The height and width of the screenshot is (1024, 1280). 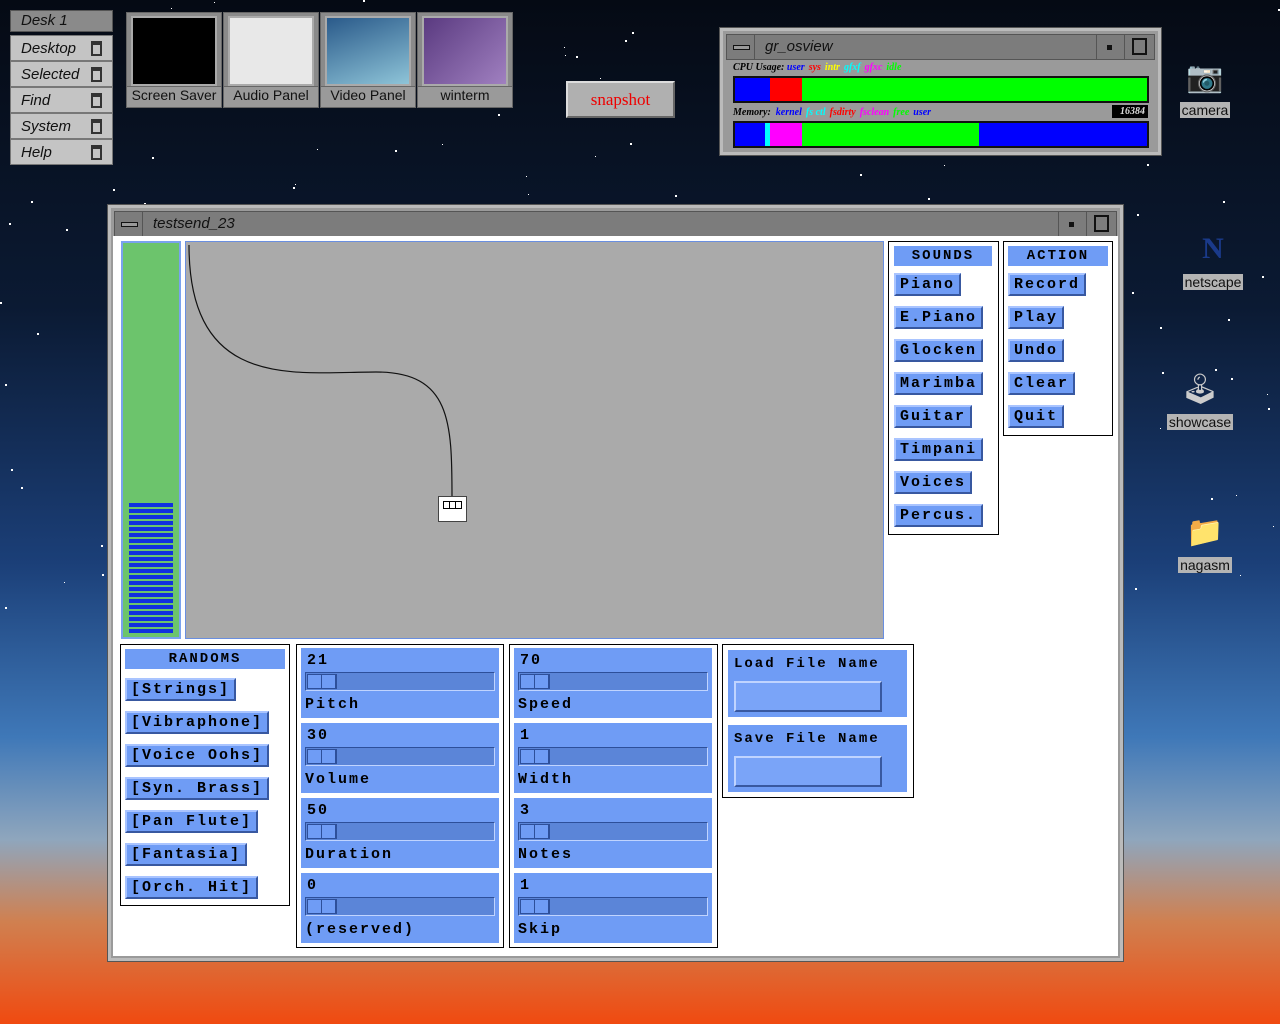 What do you see at coordinates (333, 704) in the screenshot?
I see `slider-label: Pitch` at bounding box center [333, 704].